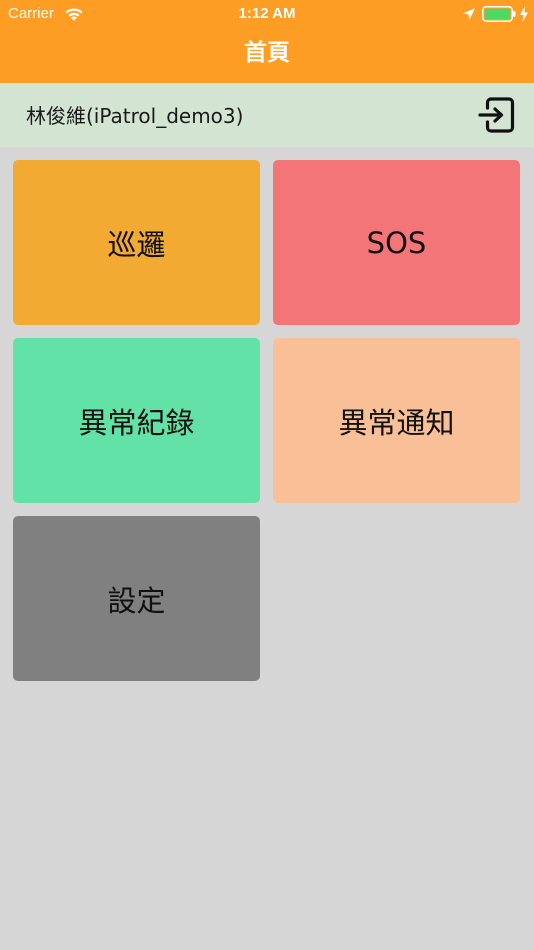  I want to click on sos-button: SOS, so click(396, 242).